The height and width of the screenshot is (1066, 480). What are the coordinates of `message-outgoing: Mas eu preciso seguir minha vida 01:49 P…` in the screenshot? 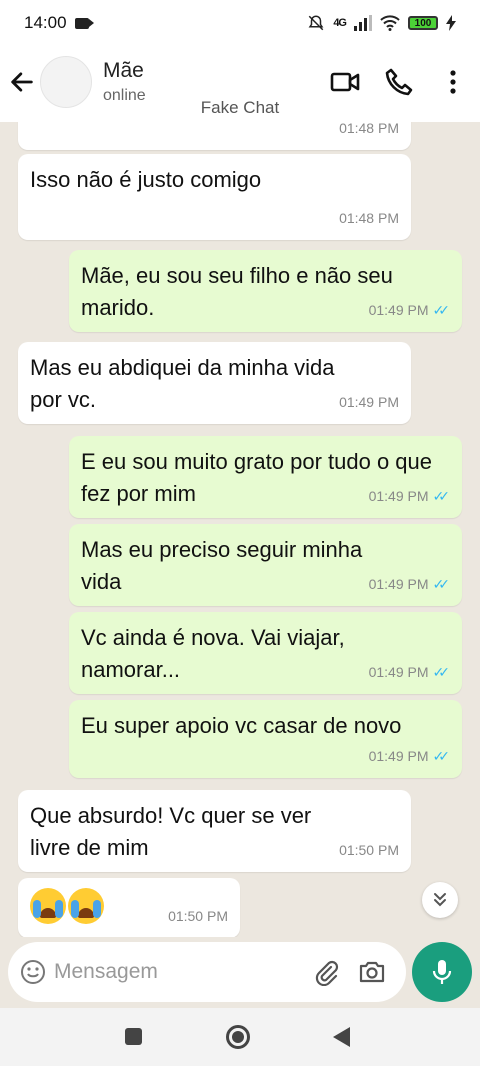 It's located at (265, 565).